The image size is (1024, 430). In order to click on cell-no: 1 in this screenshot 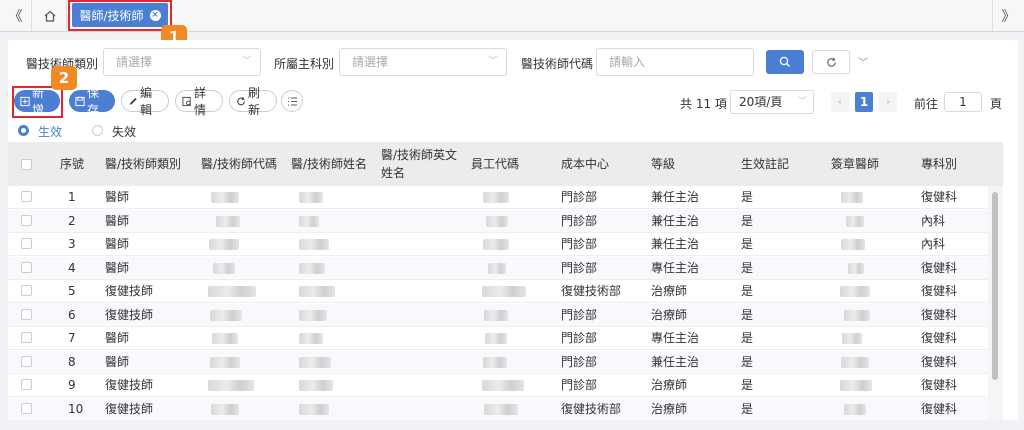, I will do `click(72, 197)`.